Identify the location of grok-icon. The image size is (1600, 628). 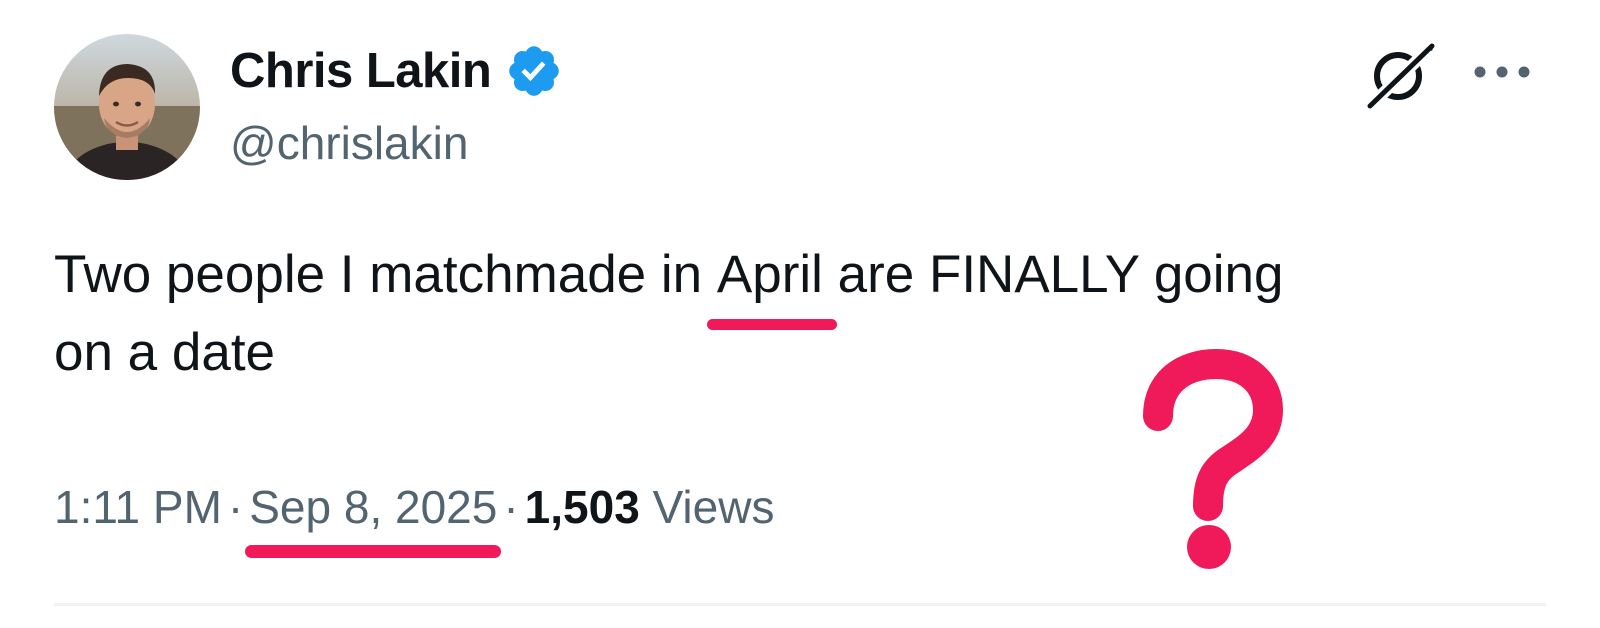
(1400, 74).